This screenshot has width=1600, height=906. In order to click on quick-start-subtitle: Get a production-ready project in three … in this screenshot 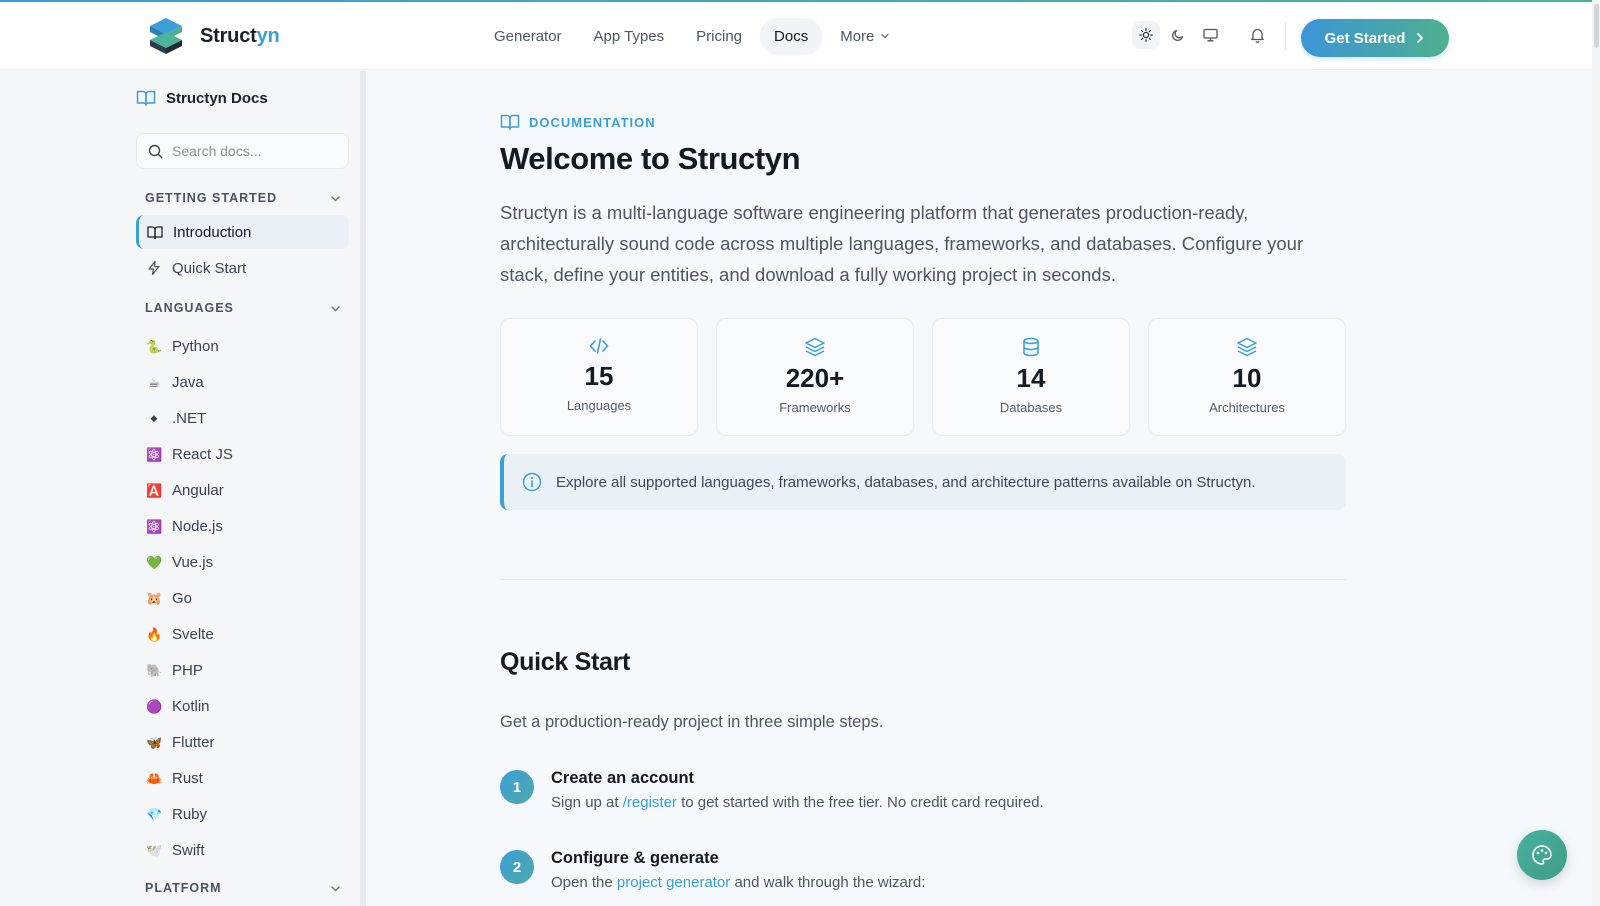, I will do `click(692, 722)`.